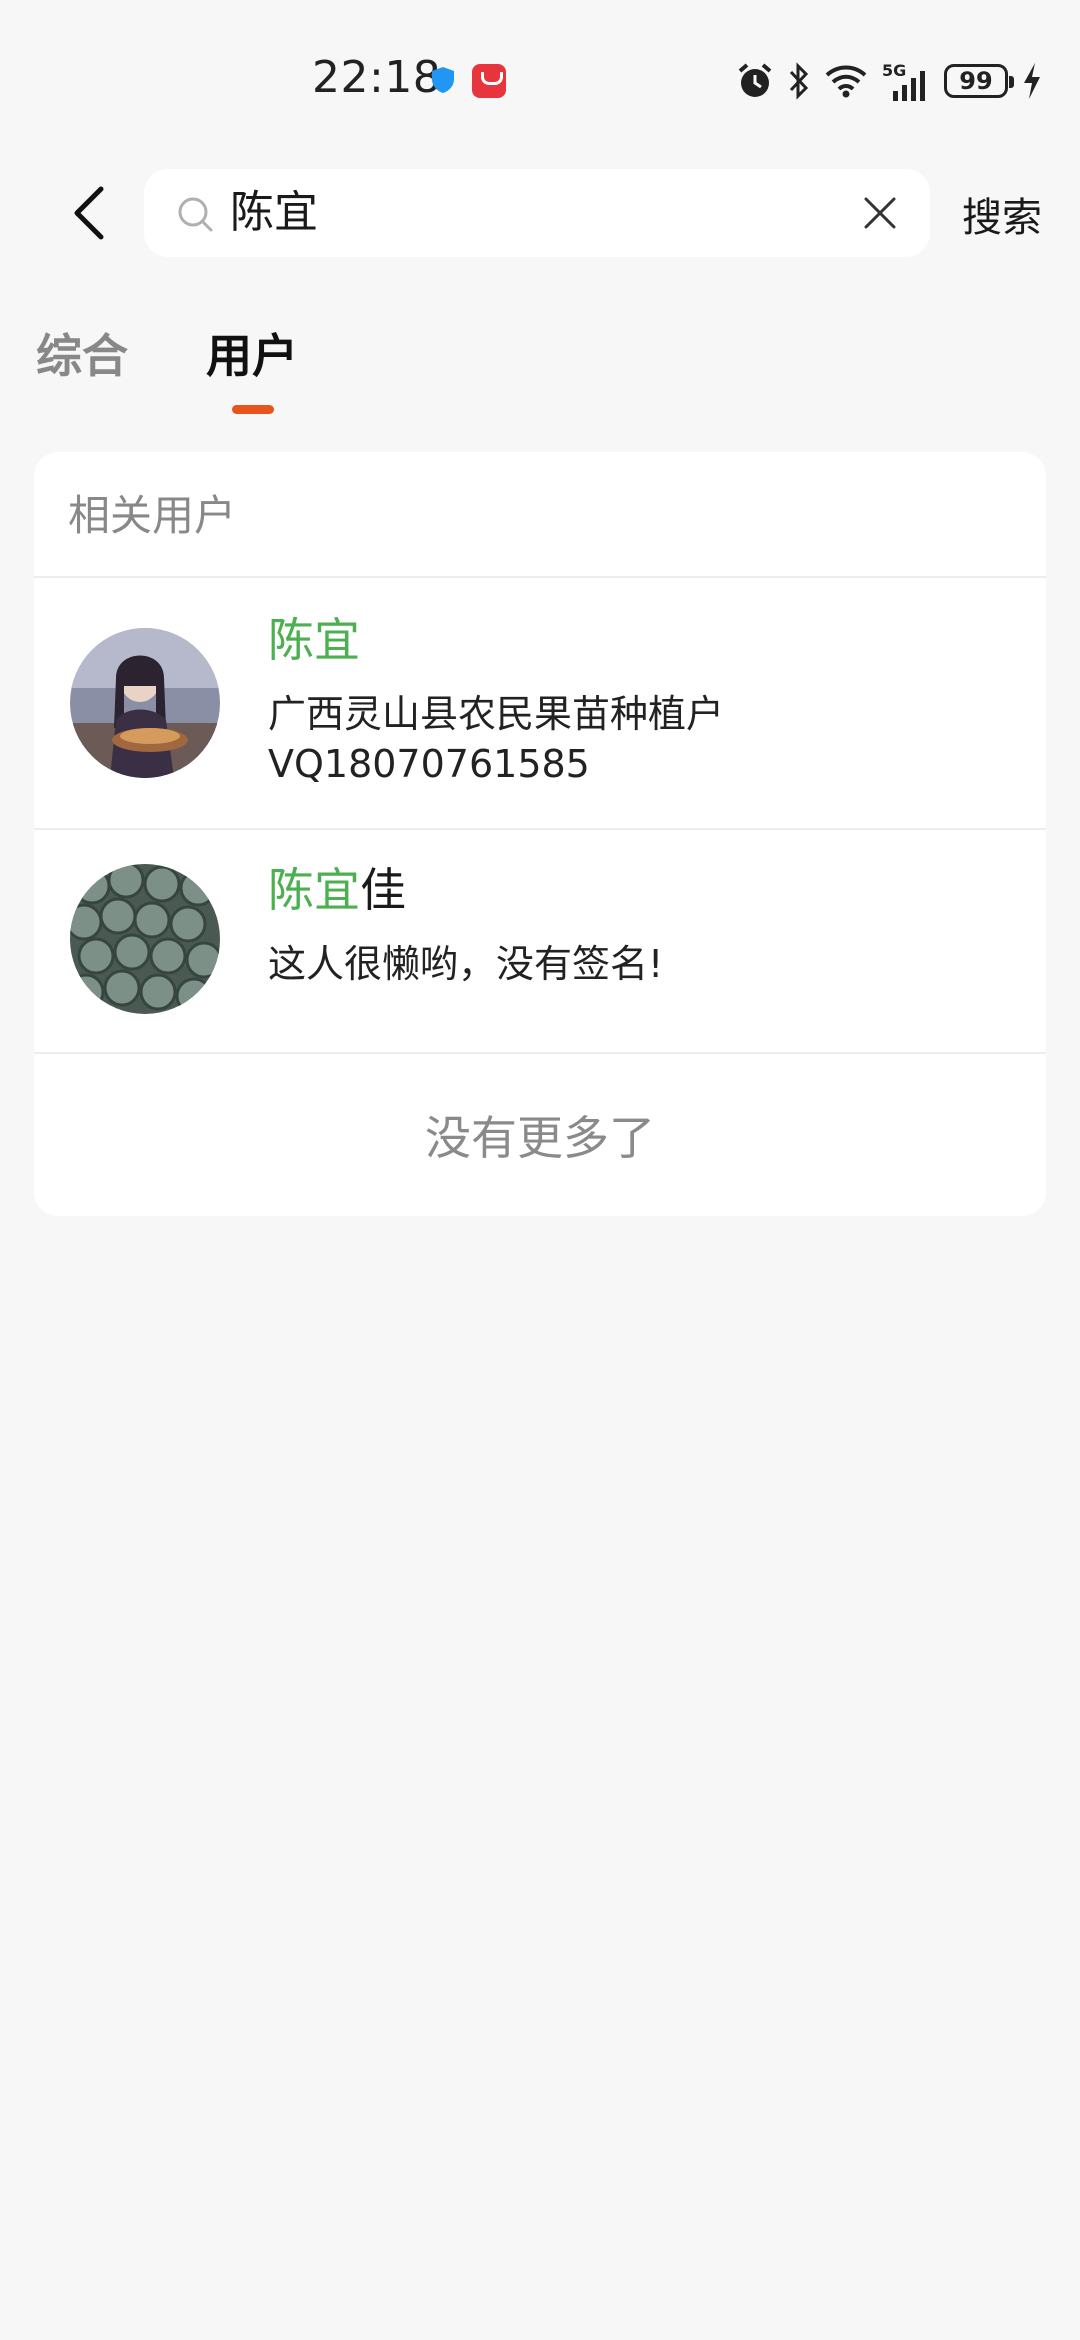  I want to click on status-time: 22:18, so click(377, 77).